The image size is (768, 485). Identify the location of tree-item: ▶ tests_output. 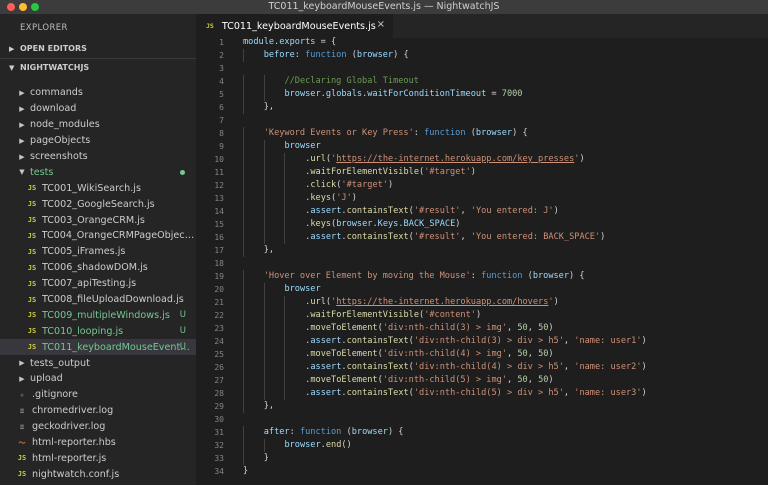
(98, 363).